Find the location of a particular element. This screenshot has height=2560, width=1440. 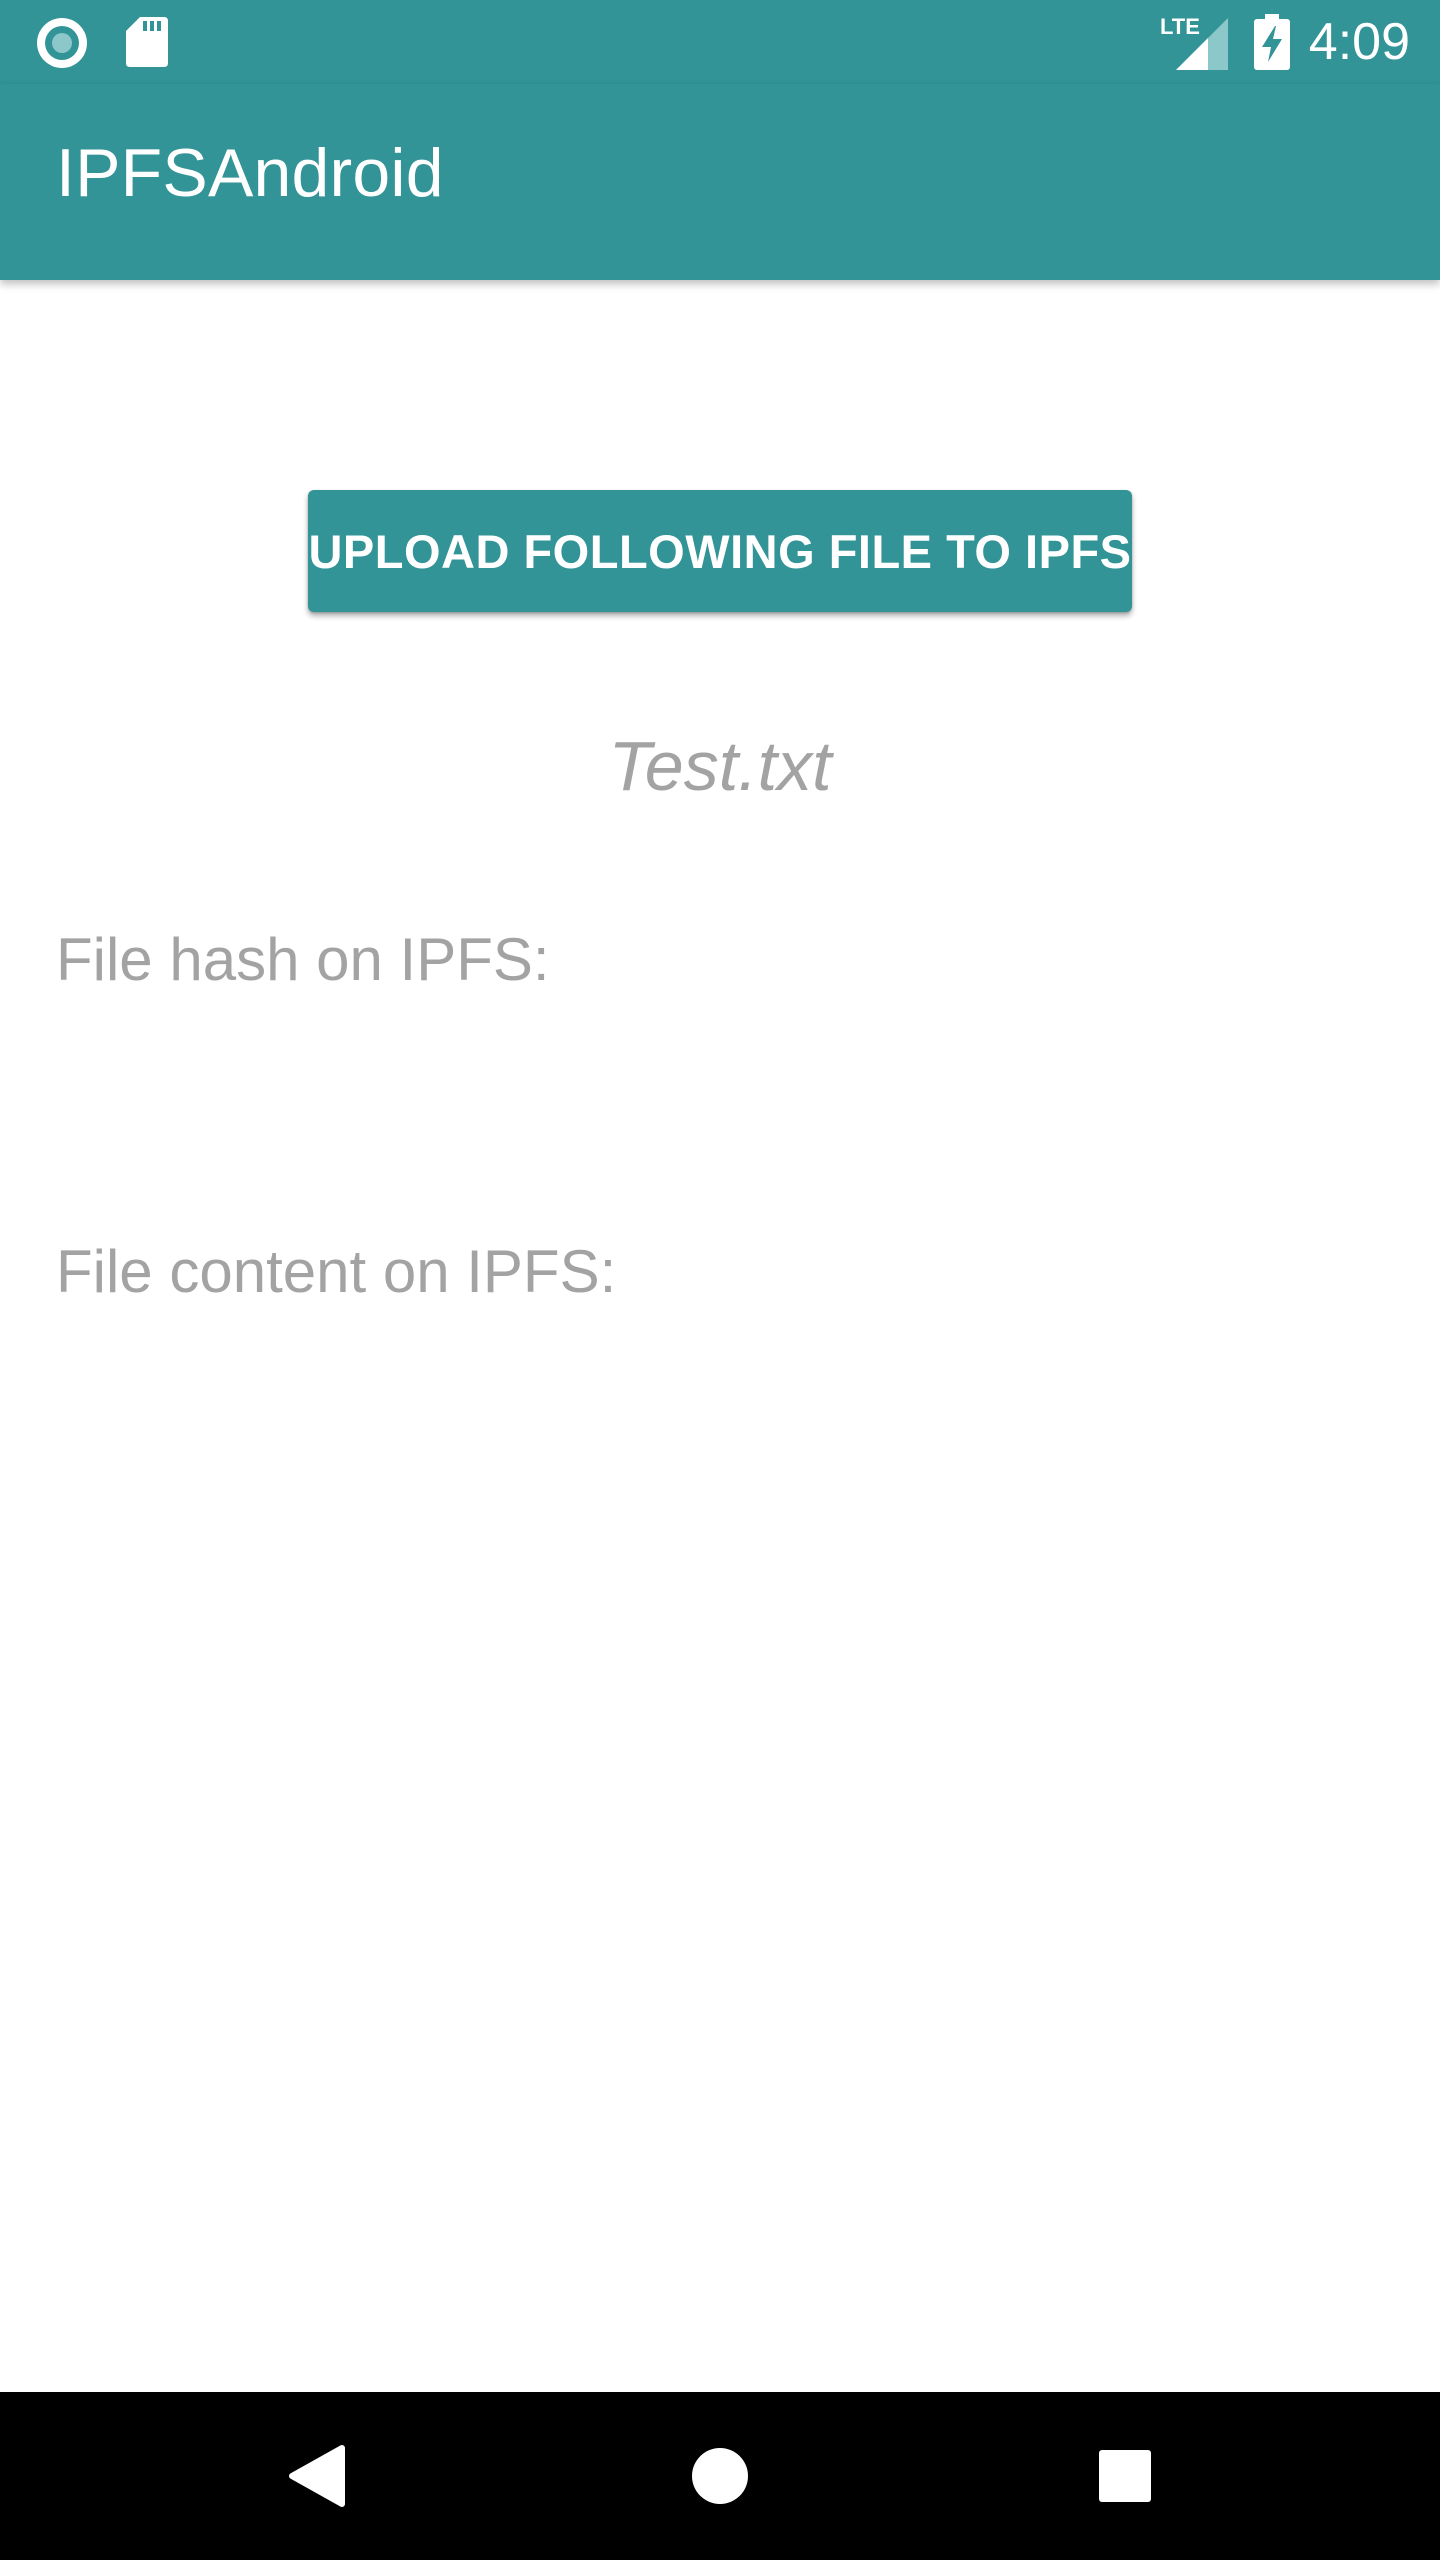

home-icon is located at coordinates (720, 2476).